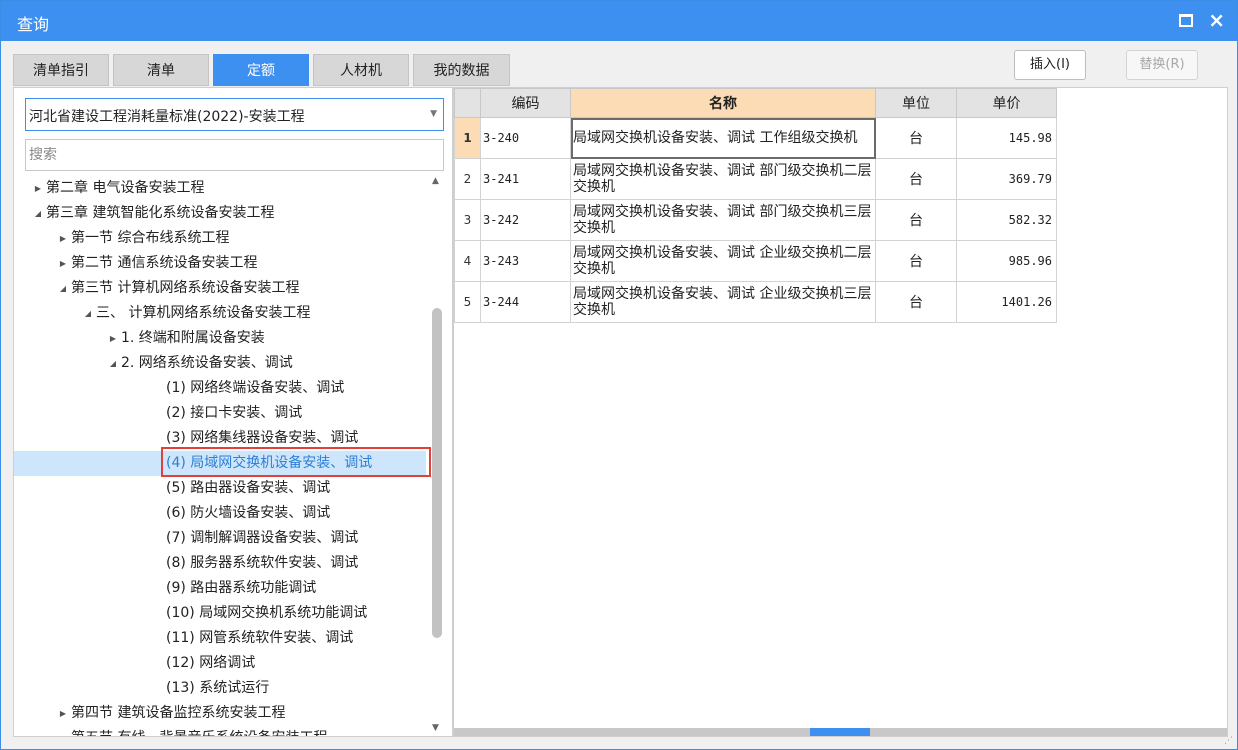 The width and height of the screenshot is (1238, 750). What do you see at coordinates (220, 213) in the screenshot?
I see `tree-node: ◢ 第三章 建筑智能化系统设备安装工程` at bounding box center [220, 213].